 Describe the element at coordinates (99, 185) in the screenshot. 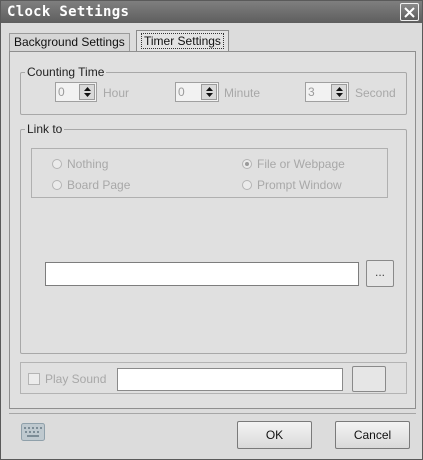

I see `radio-board-page-label: Board Page` at that location.